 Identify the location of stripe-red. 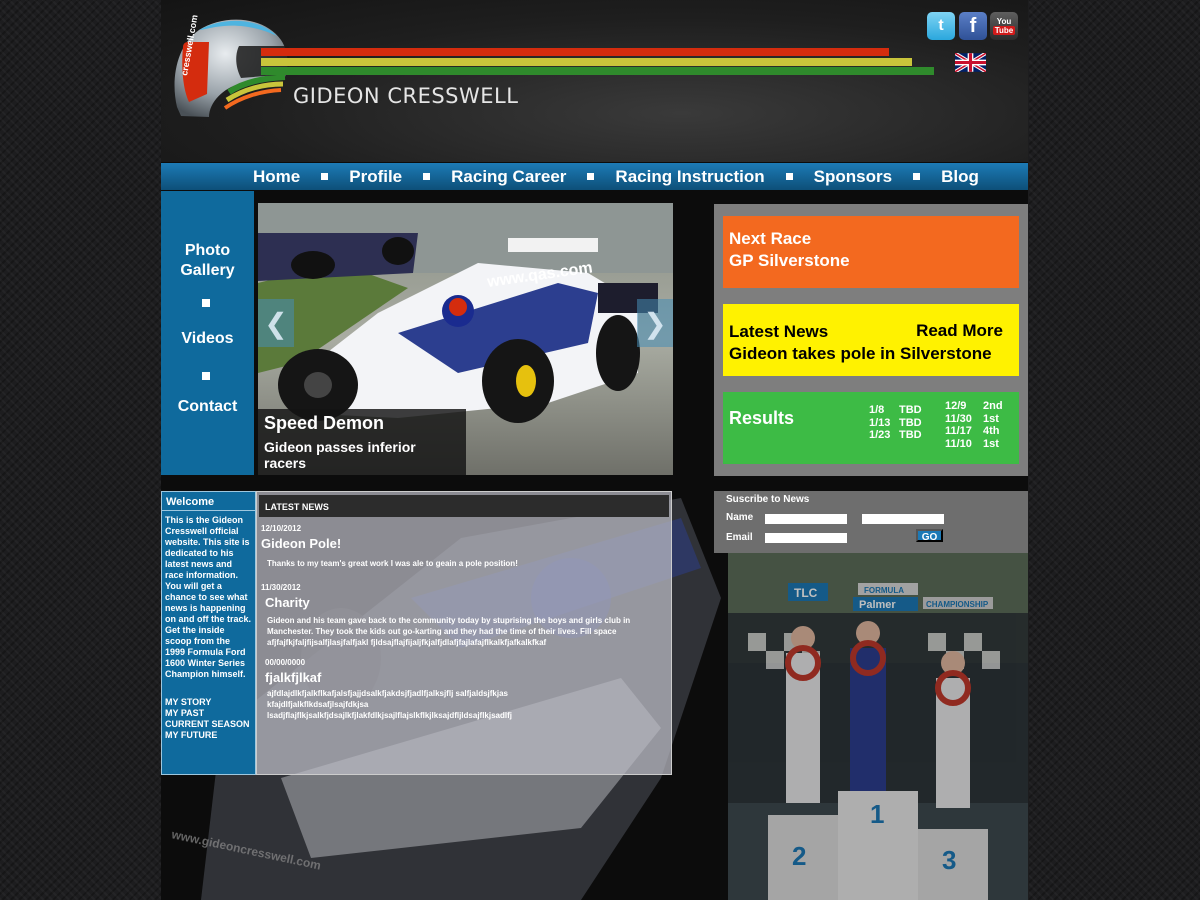
(575, 52).